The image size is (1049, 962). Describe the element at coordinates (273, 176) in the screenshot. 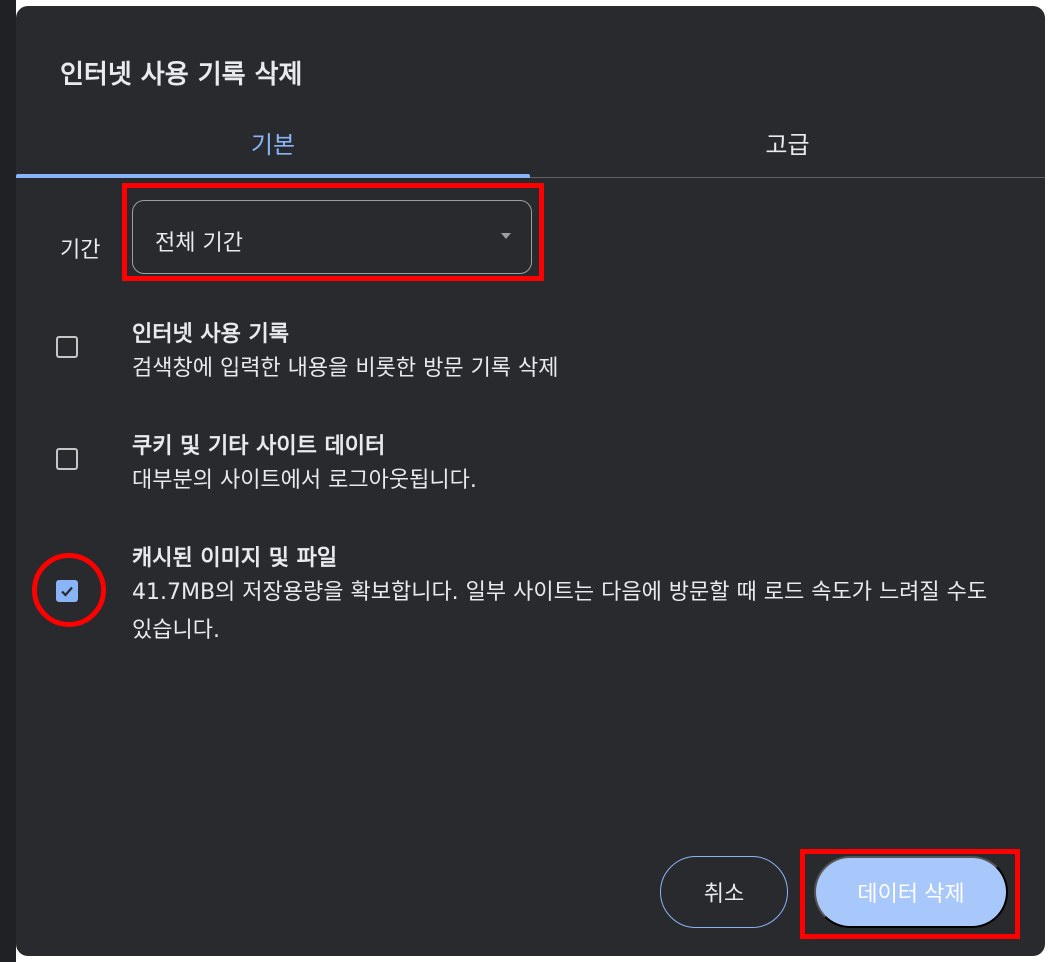

I see `active-tab-indicator` at that location.